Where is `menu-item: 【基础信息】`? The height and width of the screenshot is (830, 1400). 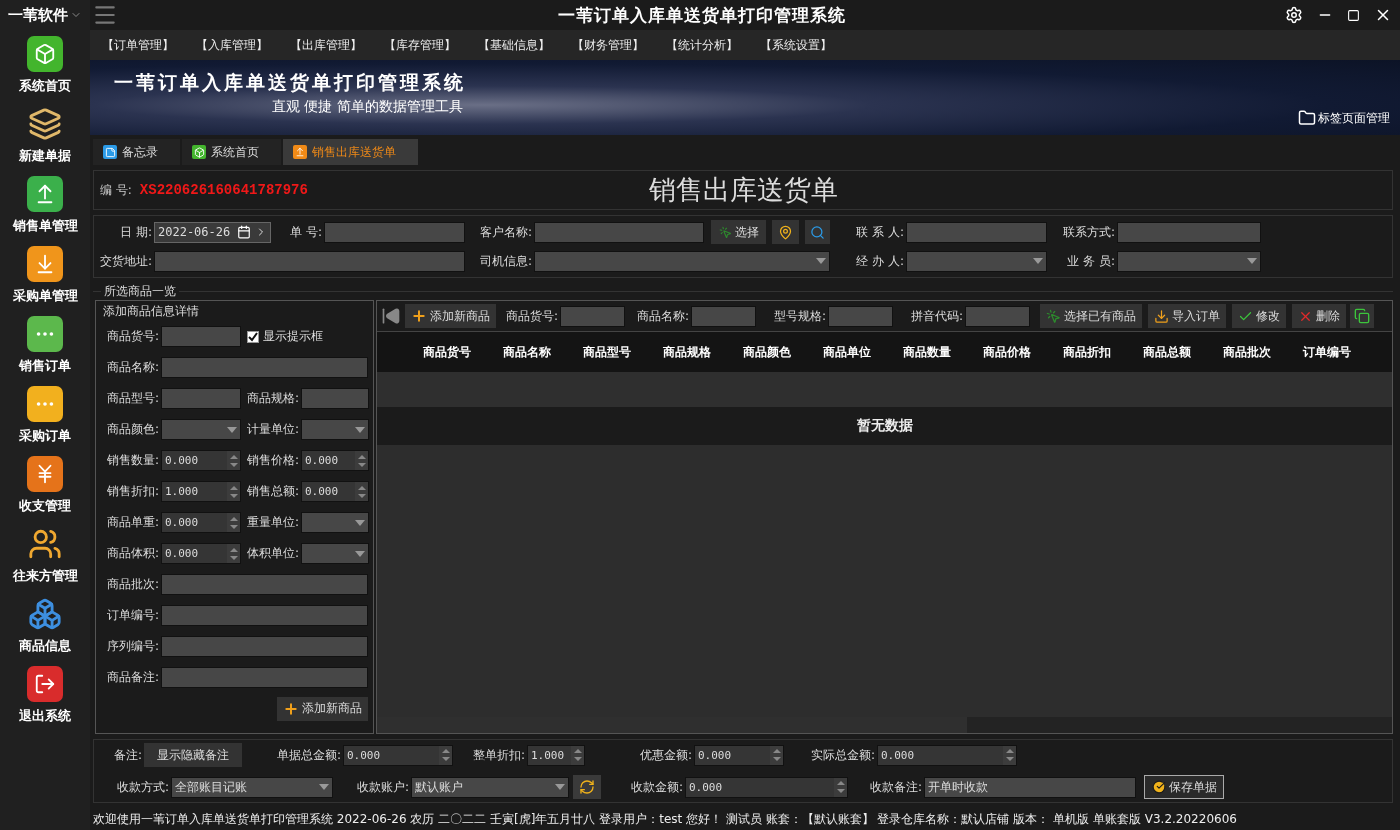 menu-item: 【基础信息】 is located at coordinates (514, 45).